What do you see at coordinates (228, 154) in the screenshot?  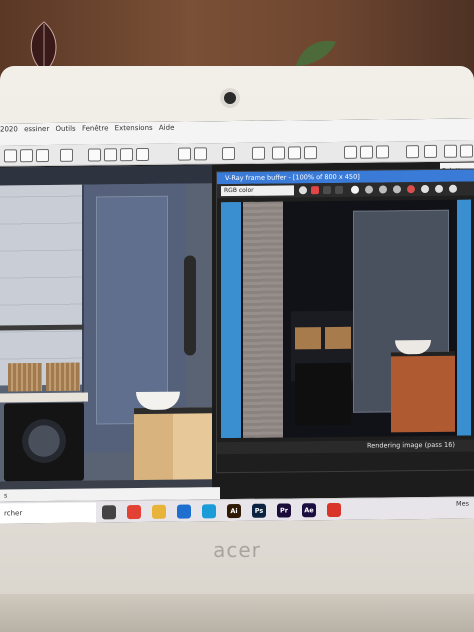 I see `plugin-icon` at bounding box center [228, 154].